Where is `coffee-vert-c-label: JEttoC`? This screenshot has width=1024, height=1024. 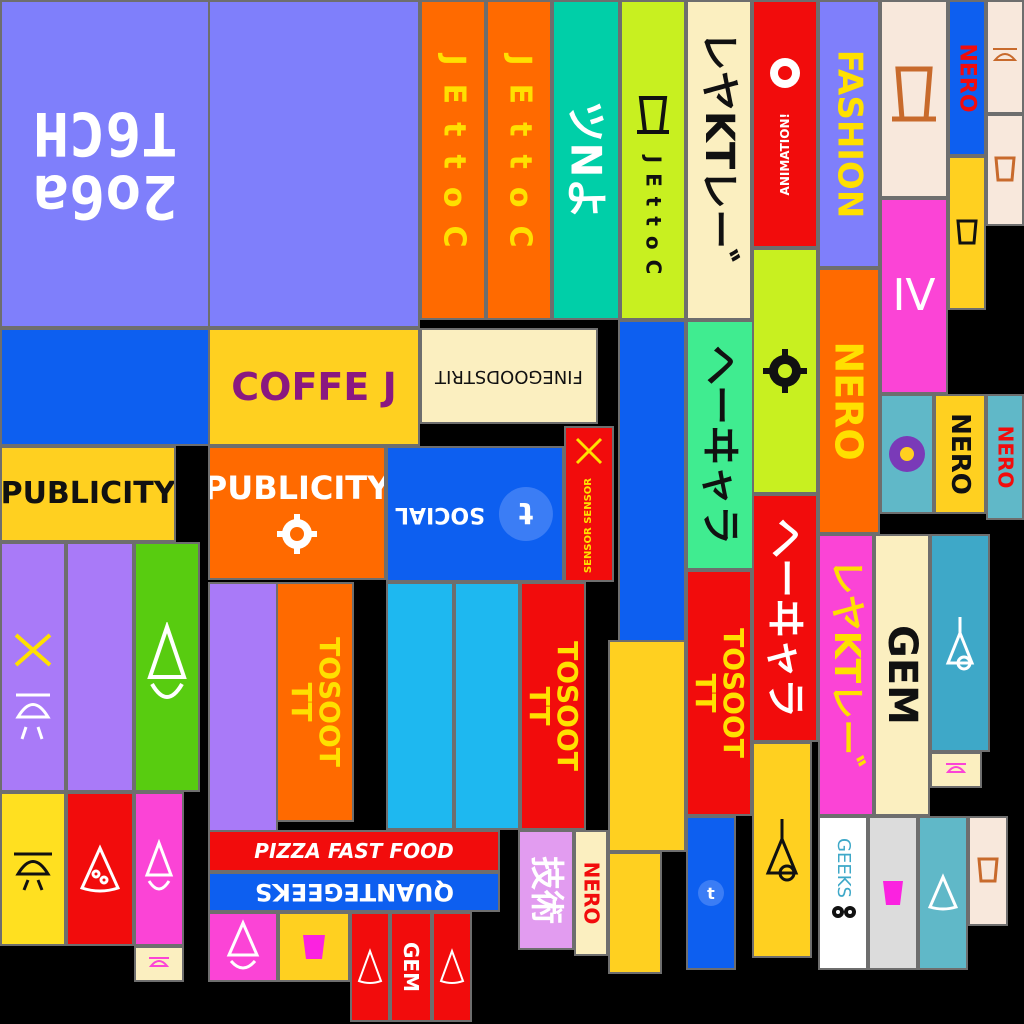 coffee-vert-c-label: JEttoC is located at coordinates (653, 220).